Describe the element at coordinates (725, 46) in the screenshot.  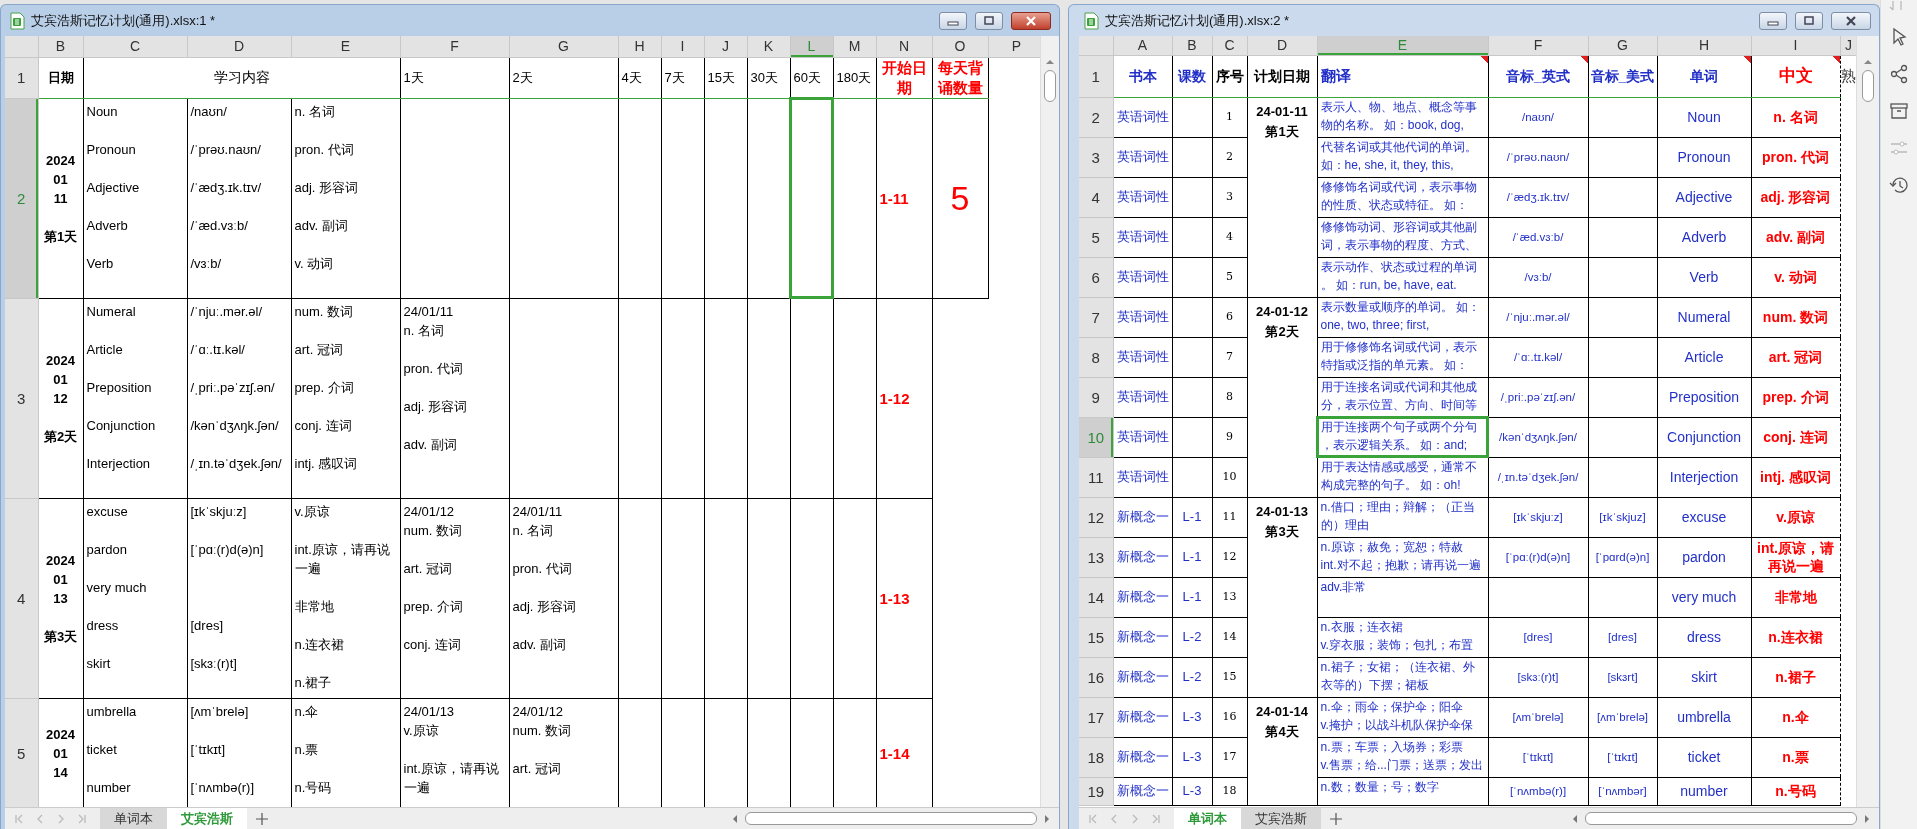
I see `column-header: J` at that location.